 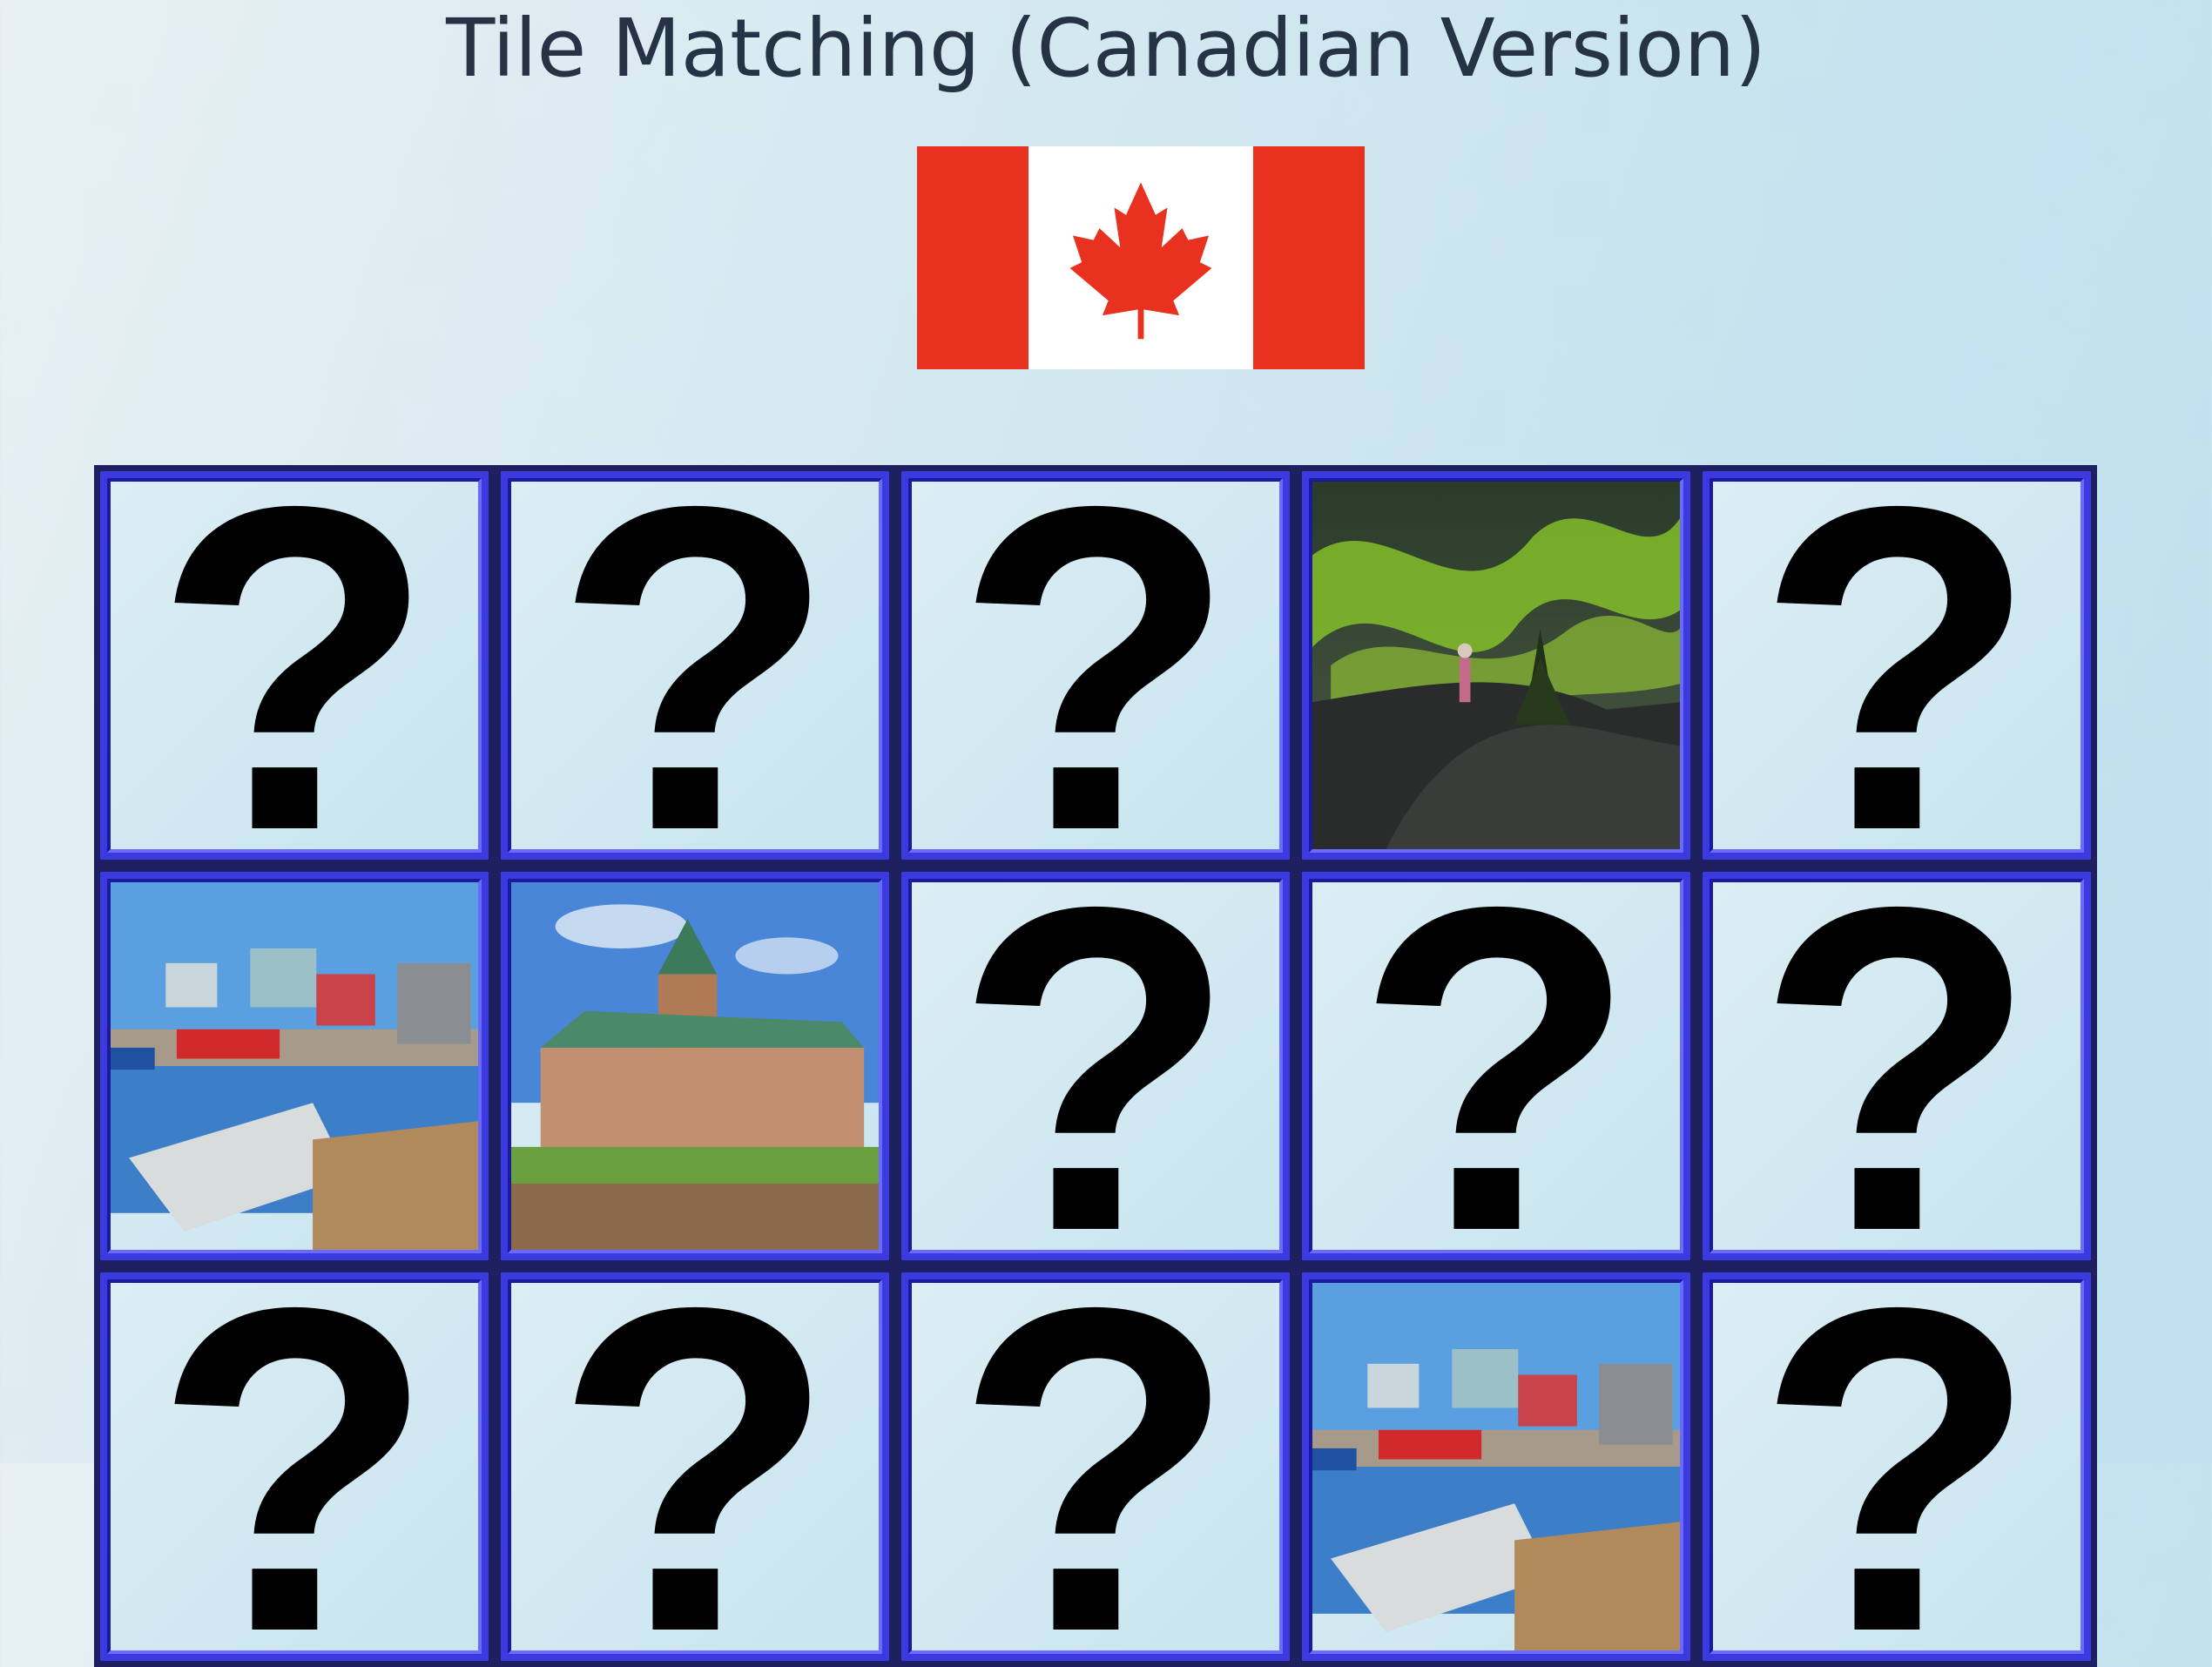 I want to click on canada-flag, so click(x=1141, y=257).